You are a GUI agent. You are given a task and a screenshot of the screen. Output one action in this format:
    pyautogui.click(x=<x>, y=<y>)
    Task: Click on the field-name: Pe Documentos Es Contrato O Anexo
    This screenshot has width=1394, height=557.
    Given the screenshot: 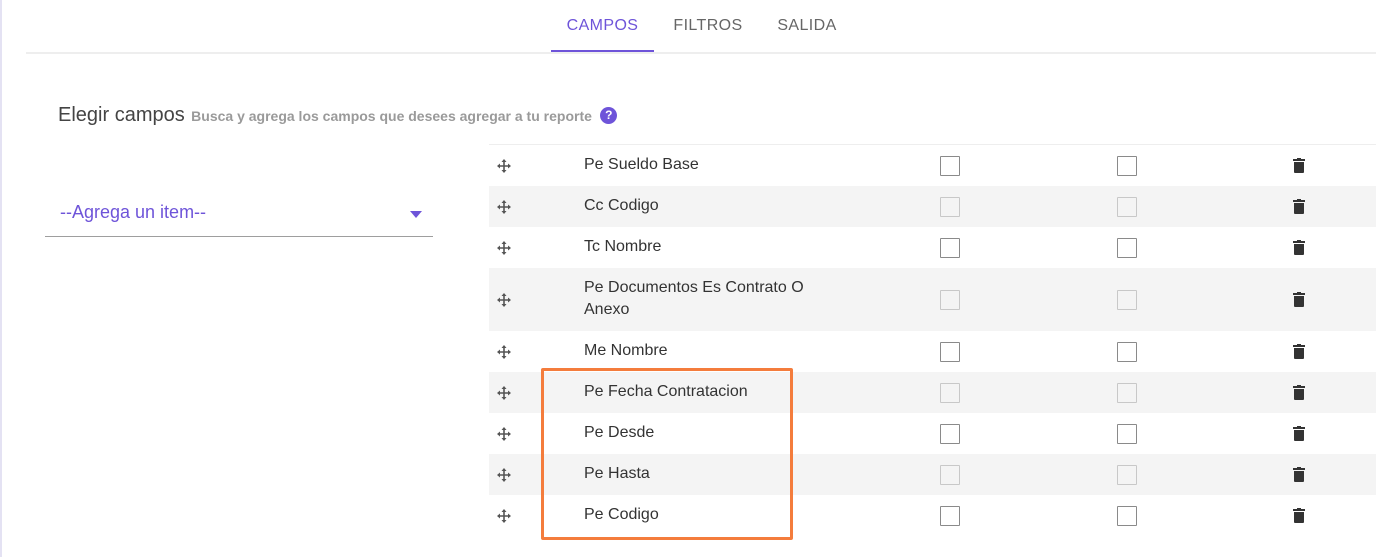 What is the action you would take?
    pyautogui.click(x=694, y=298)
    